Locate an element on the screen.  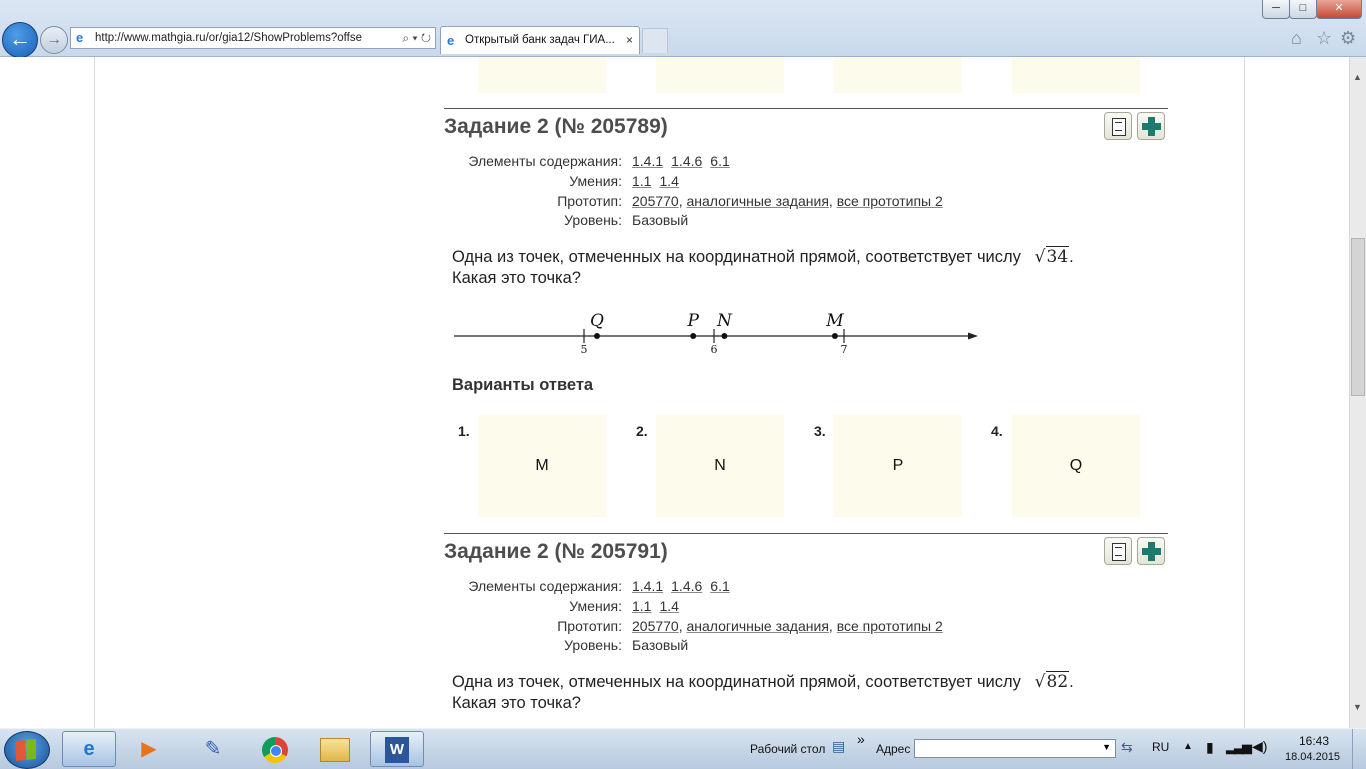
start-button is located at coordinates (27, 750).